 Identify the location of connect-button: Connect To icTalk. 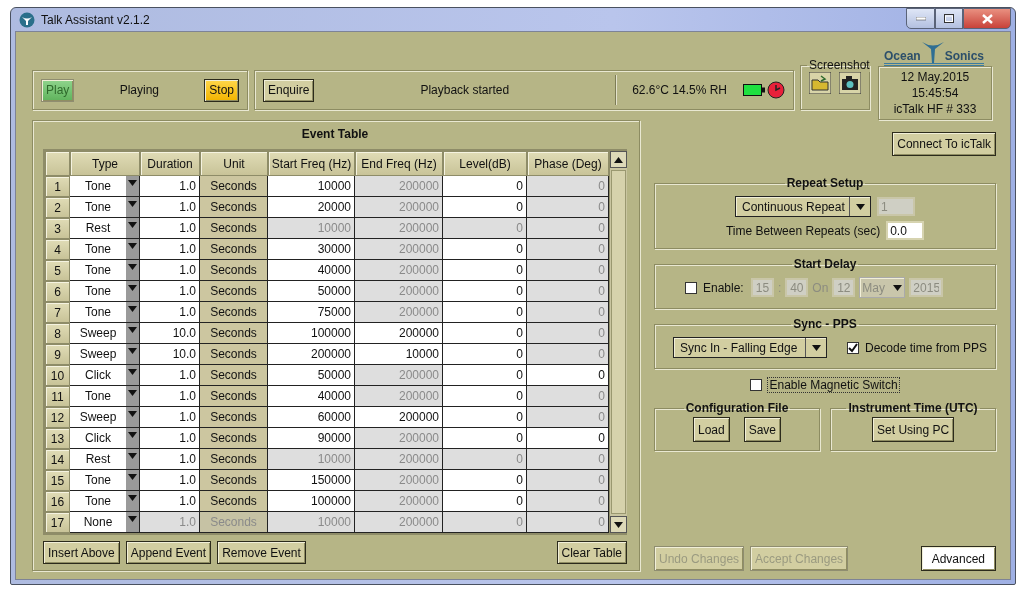
(944, 144).